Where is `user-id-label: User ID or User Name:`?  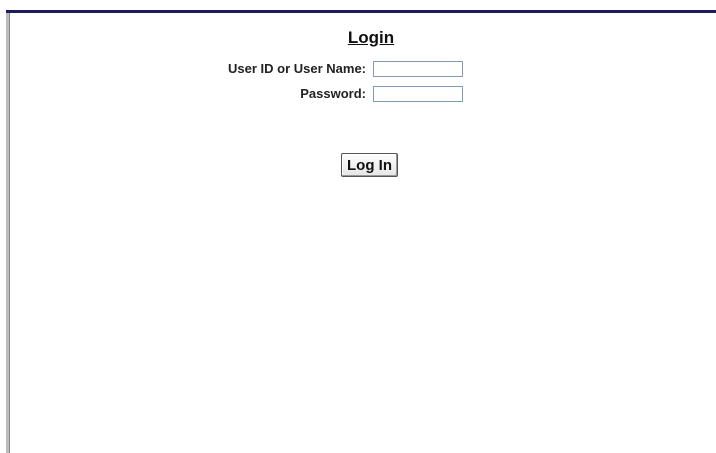
user-id-label: User ID or User Name: is located at coordinates (297, 68).